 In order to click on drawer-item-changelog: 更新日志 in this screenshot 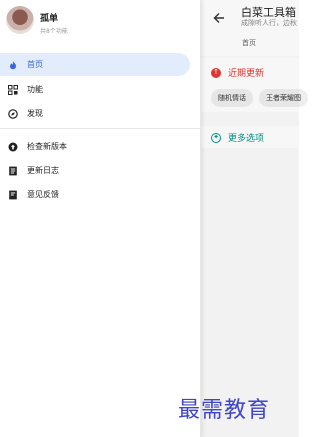, I will do `click(95, 170)`.